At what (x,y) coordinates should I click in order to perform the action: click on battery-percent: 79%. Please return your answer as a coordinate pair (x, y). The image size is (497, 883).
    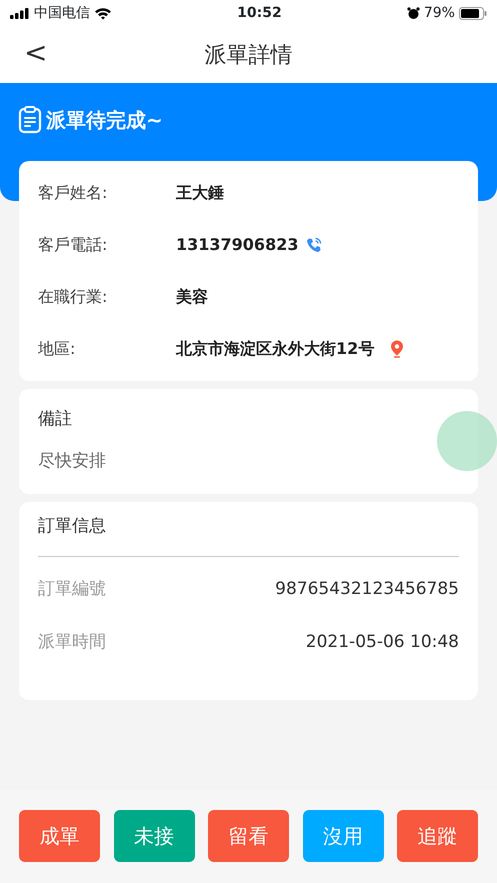
    Looking at the image, I should click on (439, 13).